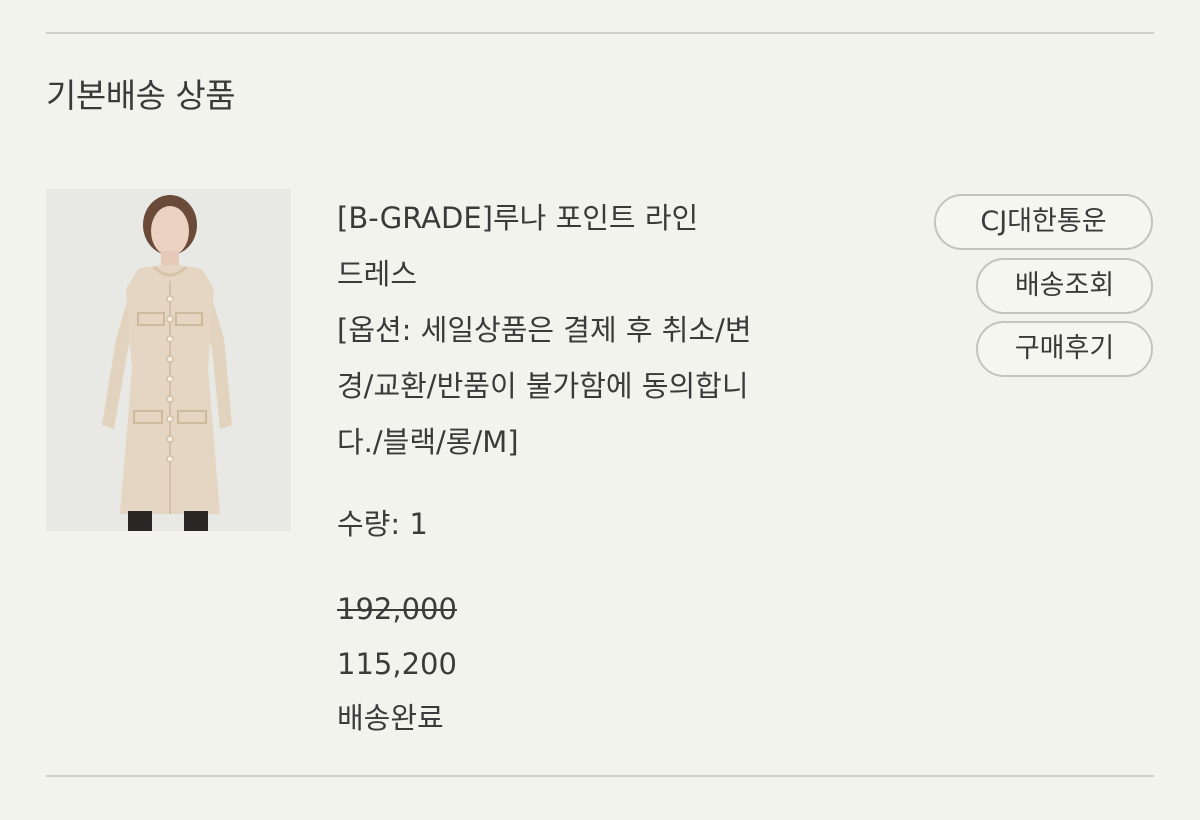 The image size is (1200, 820). I want to click on product-thumbnail, so click(168, 360).